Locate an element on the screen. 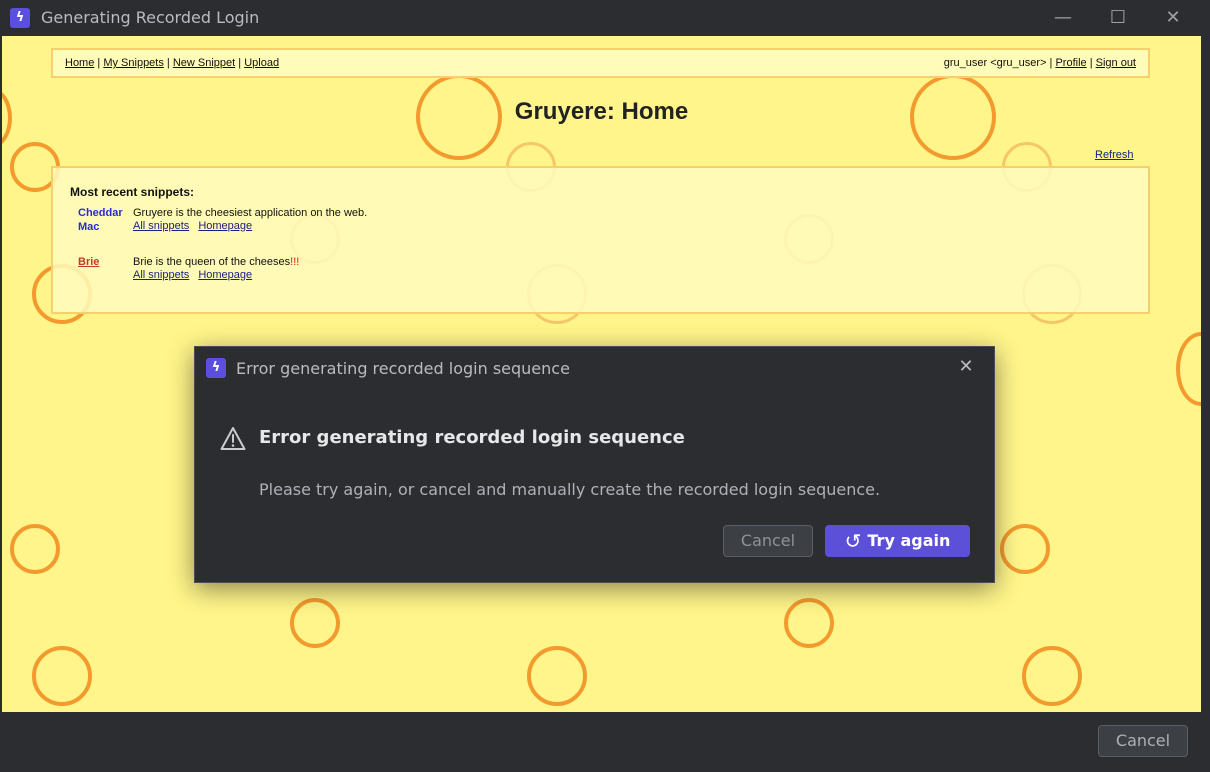 The image size is (1210, 772). footer-cancel-button: Cancel is located at coordinates (1143, 741).